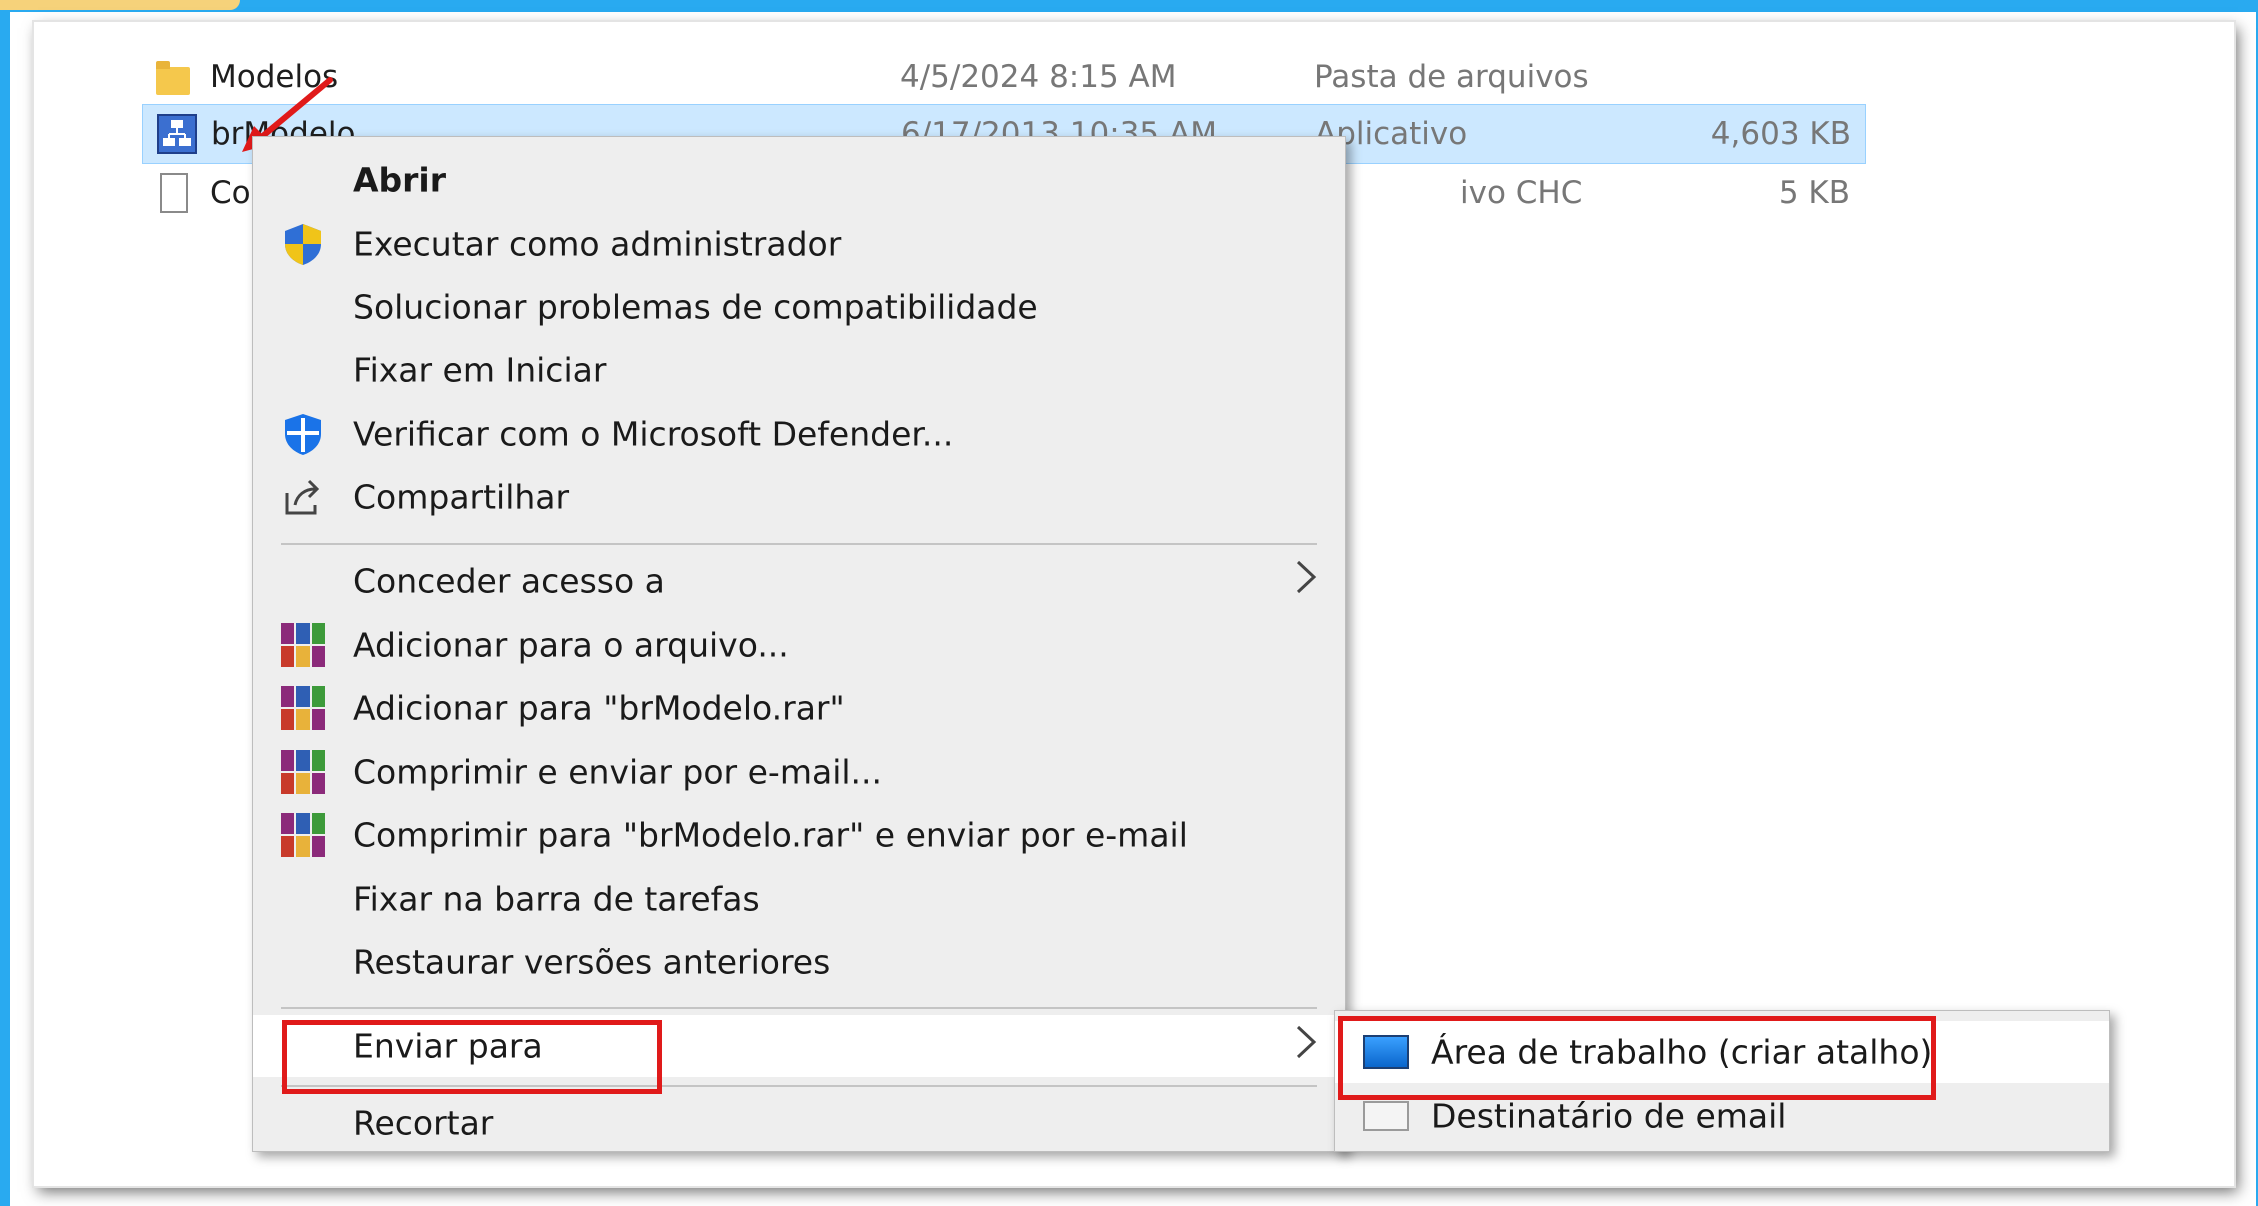 This screenshot has height=1206, width=2258. What do you see at coordinates (173, 193) in the screenshot?
I see `file-icon` at bounding box center [173, 193].